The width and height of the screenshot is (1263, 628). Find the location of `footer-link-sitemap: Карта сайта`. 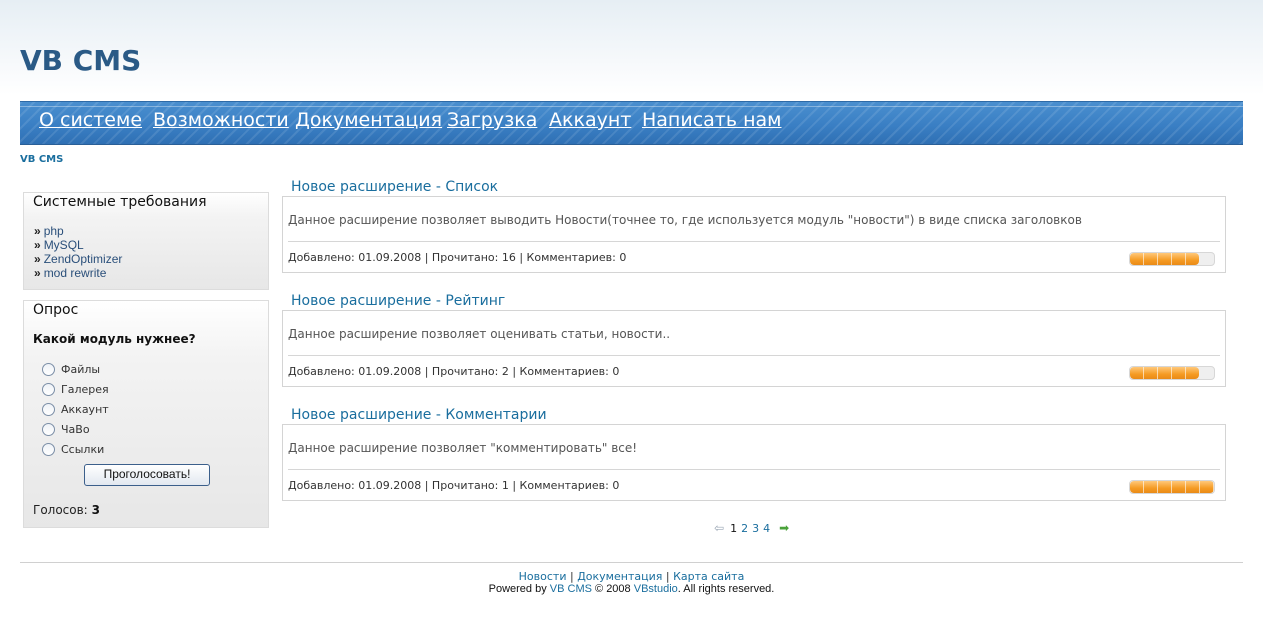

footer-link-sitemap: Карта сайта is located at coordinates (708, 576).